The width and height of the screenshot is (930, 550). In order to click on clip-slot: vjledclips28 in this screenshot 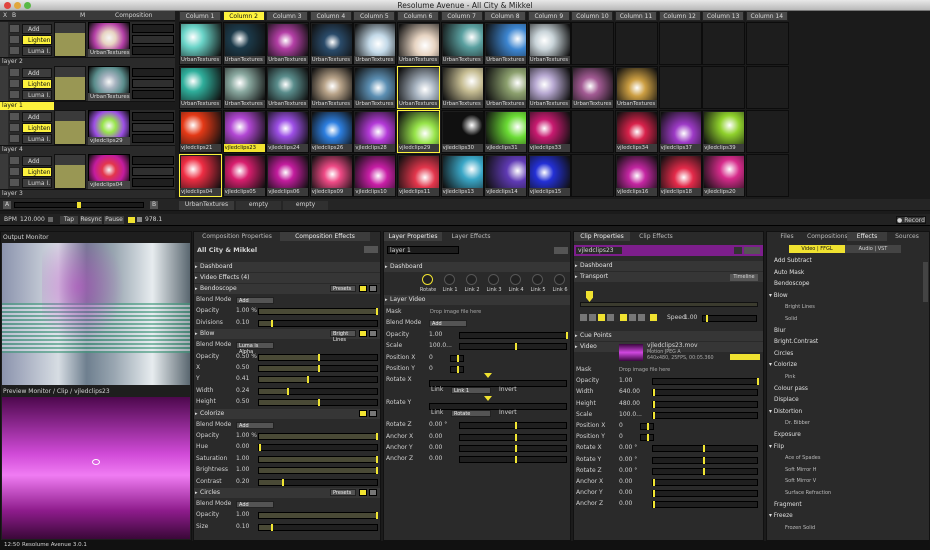, I will do `click(375, 131)`.